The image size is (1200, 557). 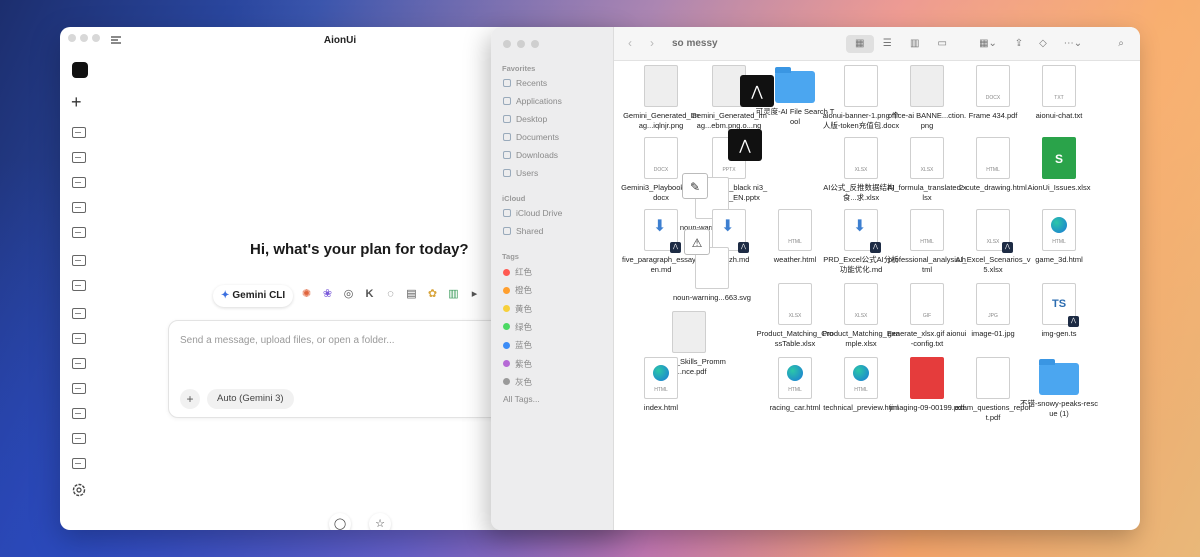 What do you see at coordinates (306, 294) in the screenshot?
I see `agent-sparkle-icon: ✺` at bounding box center [306, 294].